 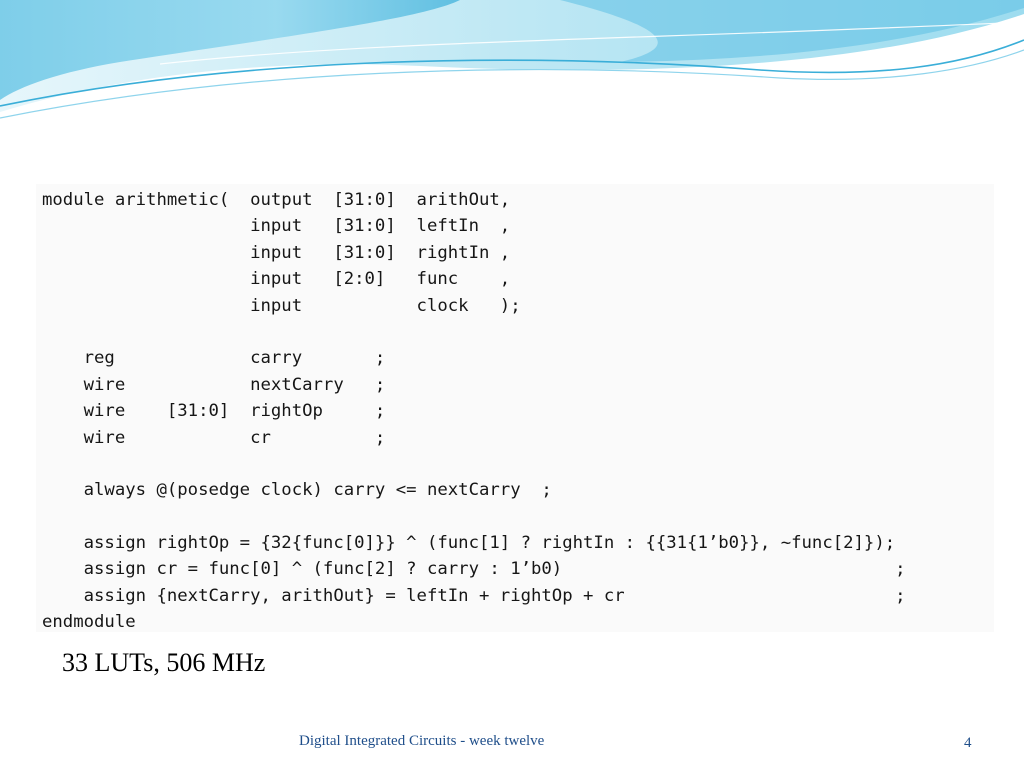 What do you see at coordinates (89, 622) in the screenshot?
I see `code-line: endmodule` at bounding box center [89, 622].